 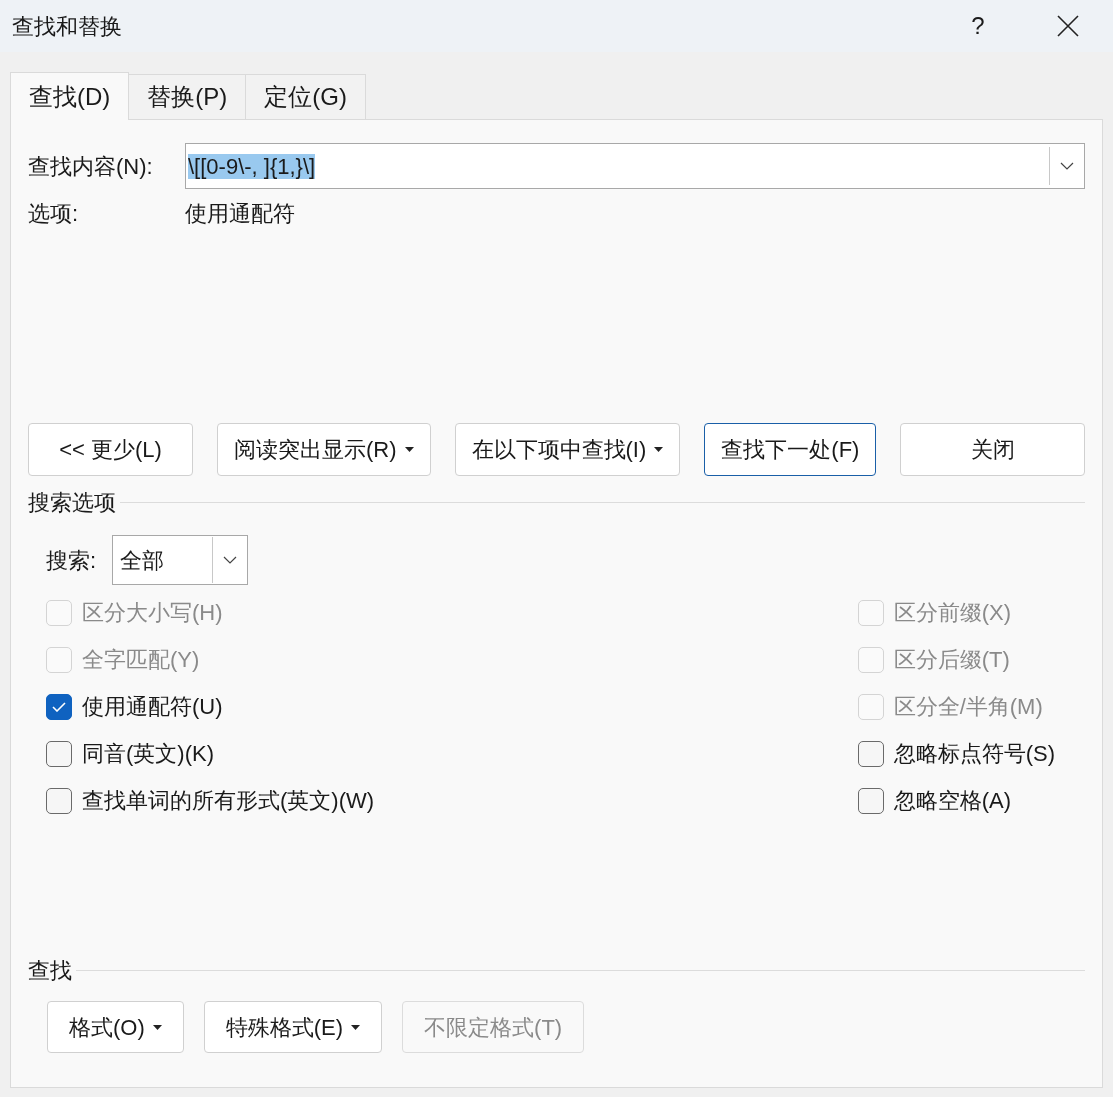 I want to click on find-input-text: \[[0-9\-, ]{1,}\], so click(x=252, y=166).